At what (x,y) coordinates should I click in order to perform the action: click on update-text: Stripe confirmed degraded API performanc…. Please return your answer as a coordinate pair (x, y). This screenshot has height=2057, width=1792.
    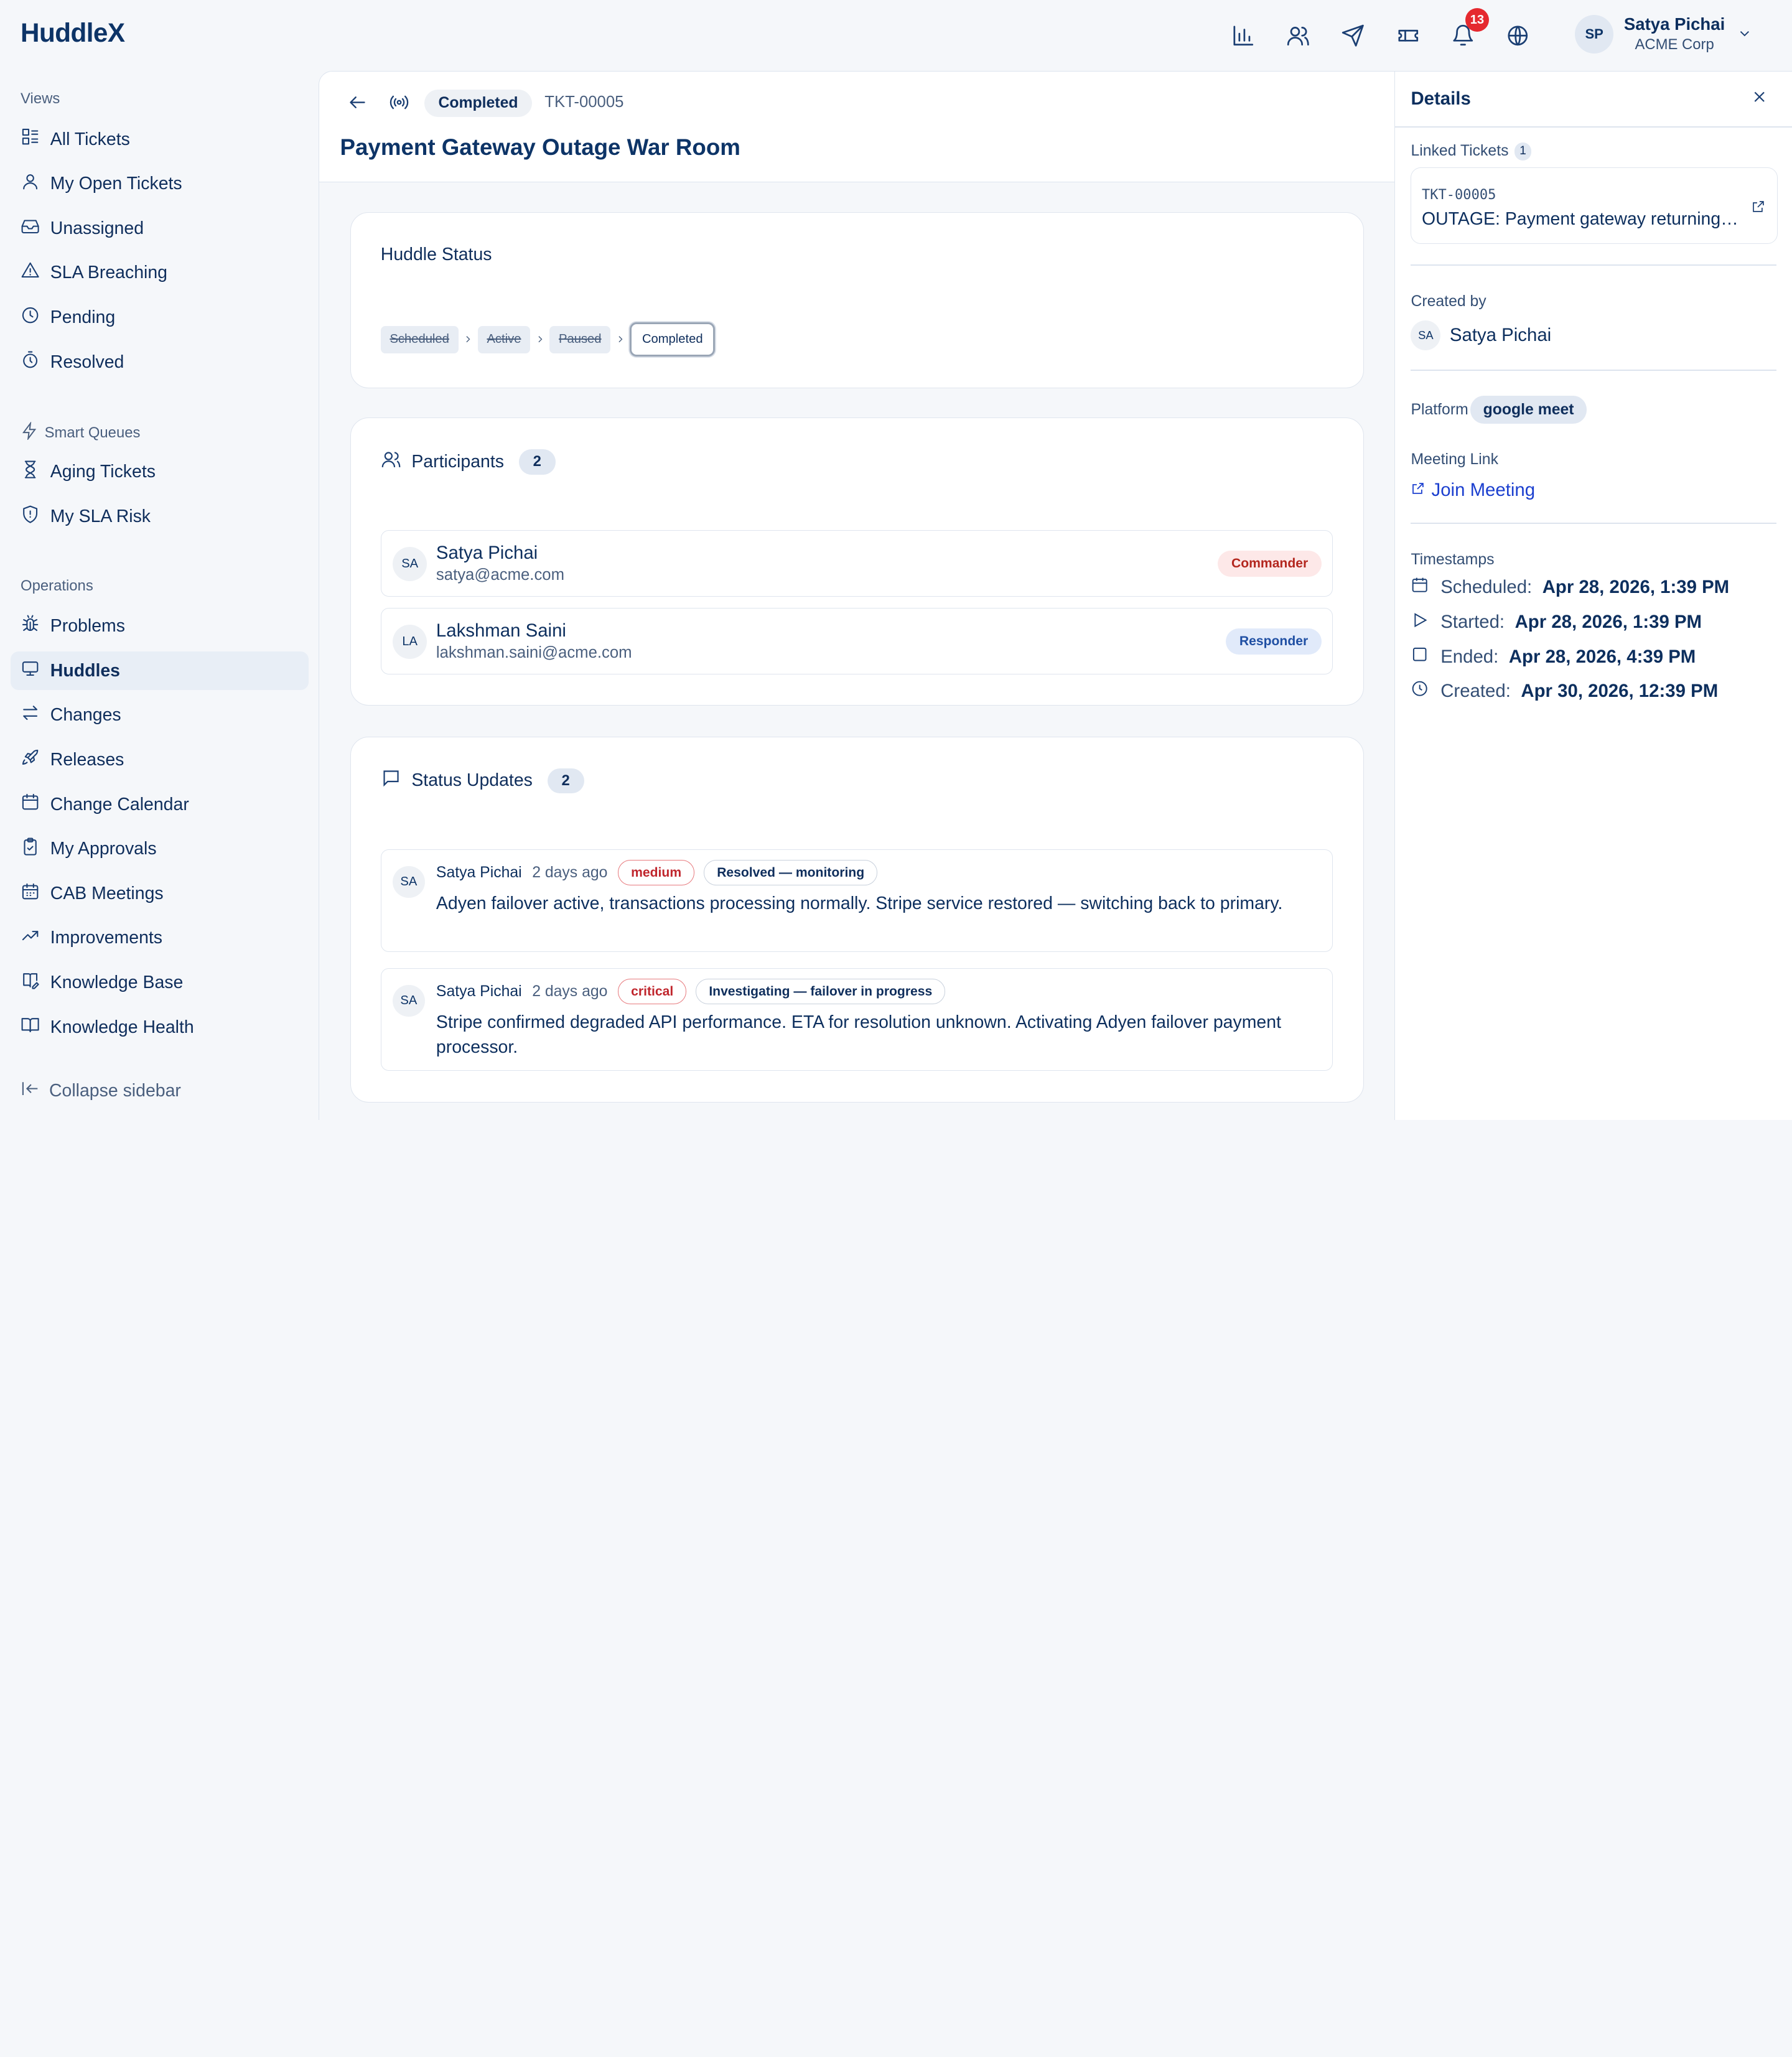
    Looking at the image, I should click on (858, 1035).